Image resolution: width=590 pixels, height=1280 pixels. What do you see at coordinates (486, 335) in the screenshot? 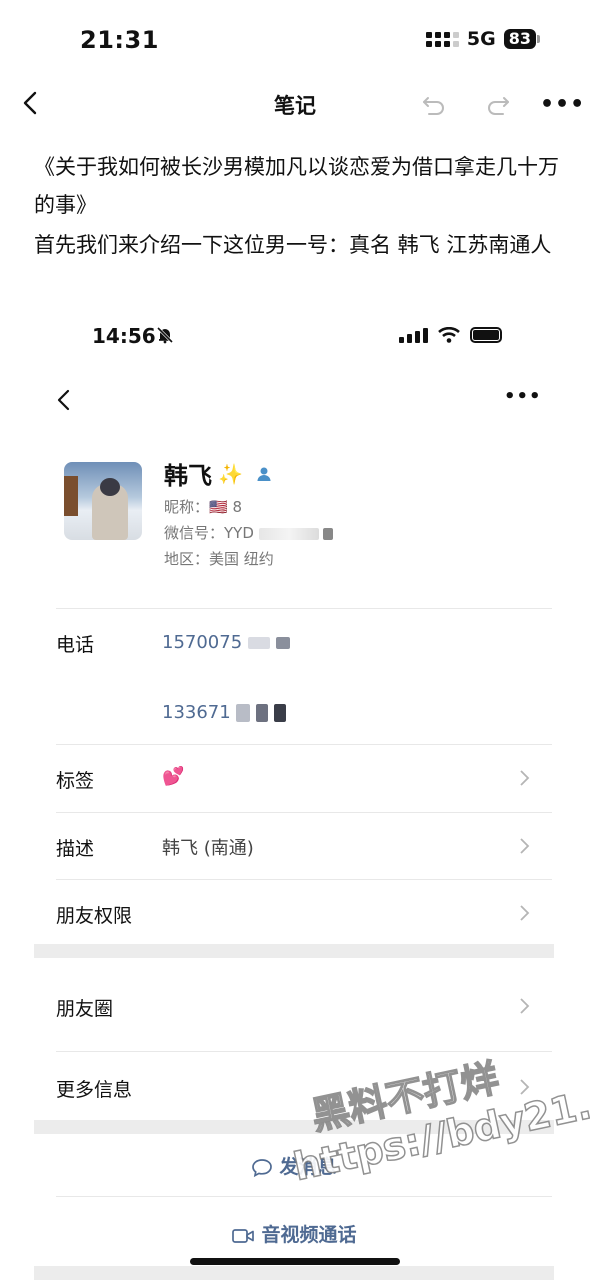
I see `embedded-battery-icon` at bounding box center [486, 335].